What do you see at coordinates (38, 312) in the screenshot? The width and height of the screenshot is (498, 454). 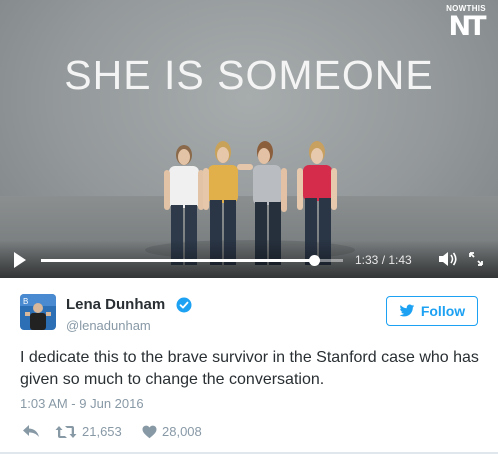 I see `avatar: B` at bounding box center [38, 312].